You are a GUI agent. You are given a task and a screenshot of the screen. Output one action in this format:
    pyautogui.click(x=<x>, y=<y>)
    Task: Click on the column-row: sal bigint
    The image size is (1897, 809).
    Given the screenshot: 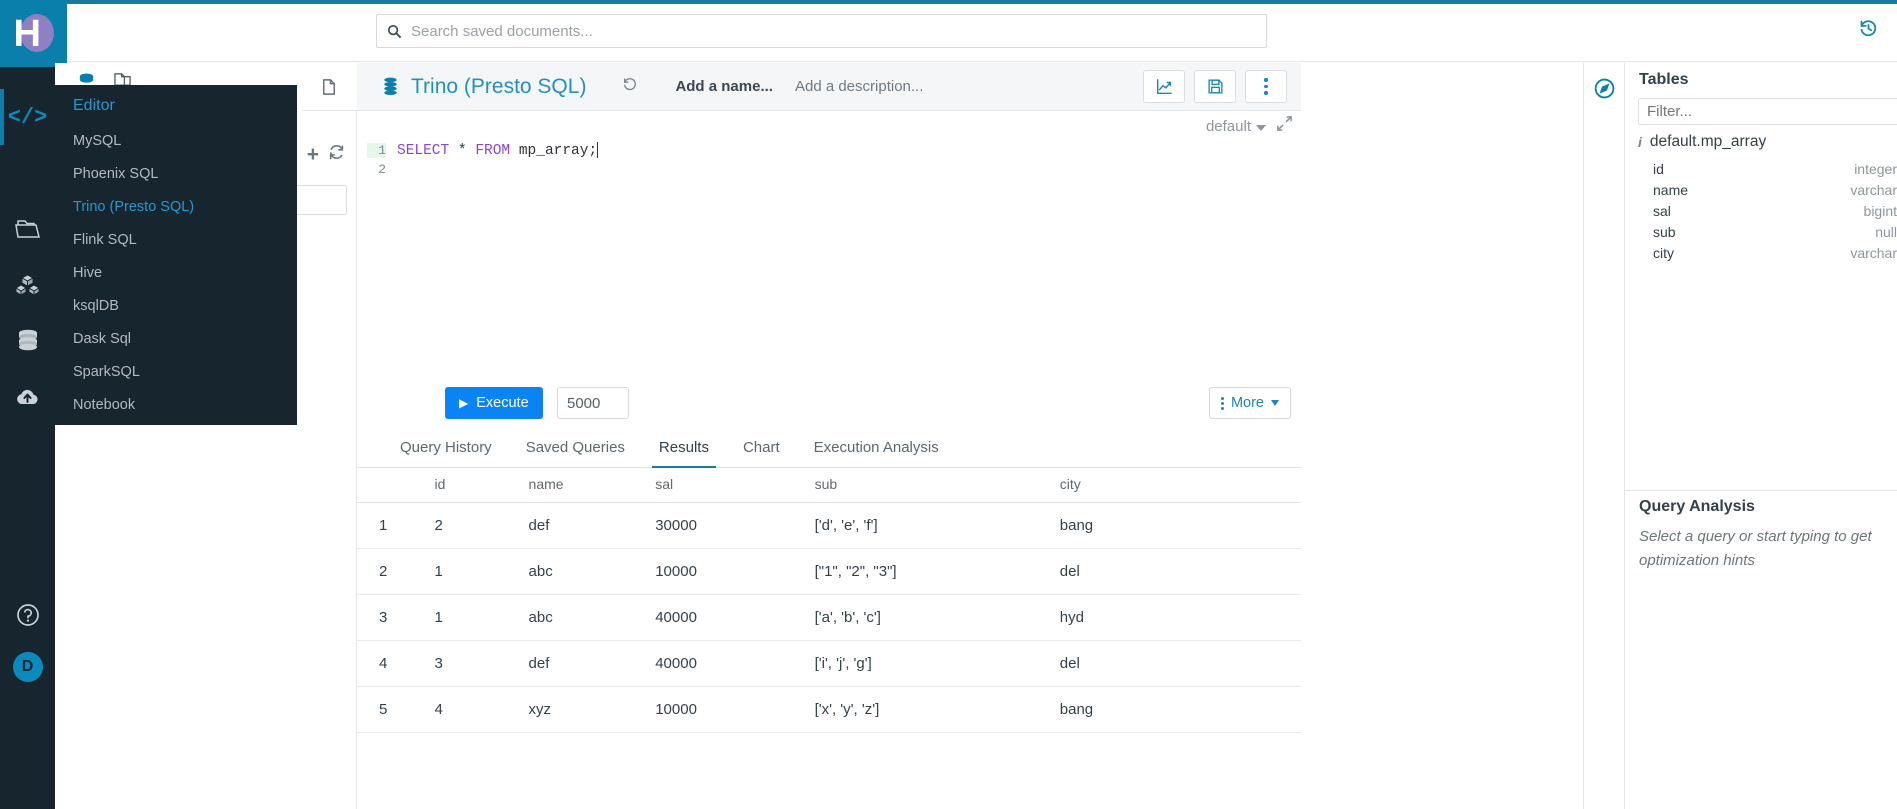 What is the action you would take?
    pyautogui.click(x=1775, y=211)
    